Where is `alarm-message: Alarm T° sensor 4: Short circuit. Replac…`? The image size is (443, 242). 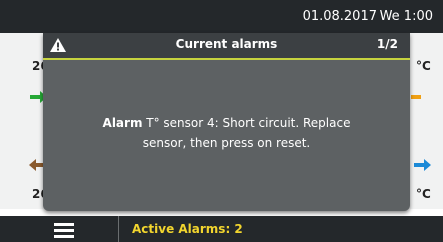 alarm-message: Alarm T° sensor 4: Short circuit. Replac… is located at coordinates (226, 133).